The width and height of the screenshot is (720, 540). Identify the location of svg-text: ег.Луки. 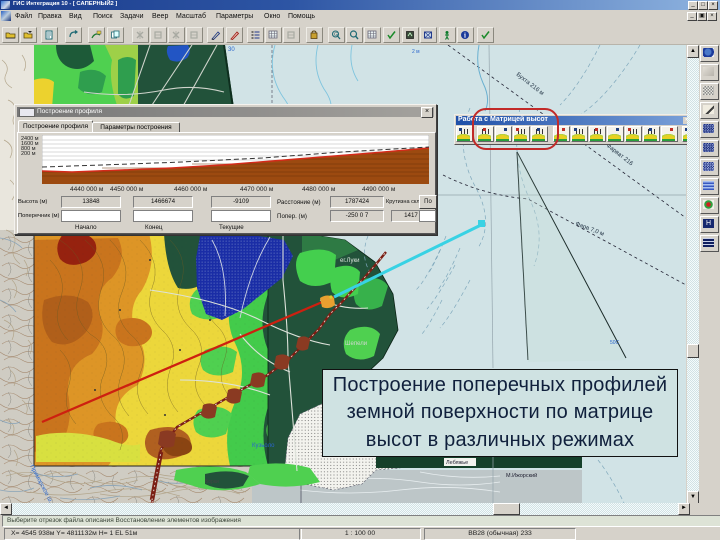
(349, 261).